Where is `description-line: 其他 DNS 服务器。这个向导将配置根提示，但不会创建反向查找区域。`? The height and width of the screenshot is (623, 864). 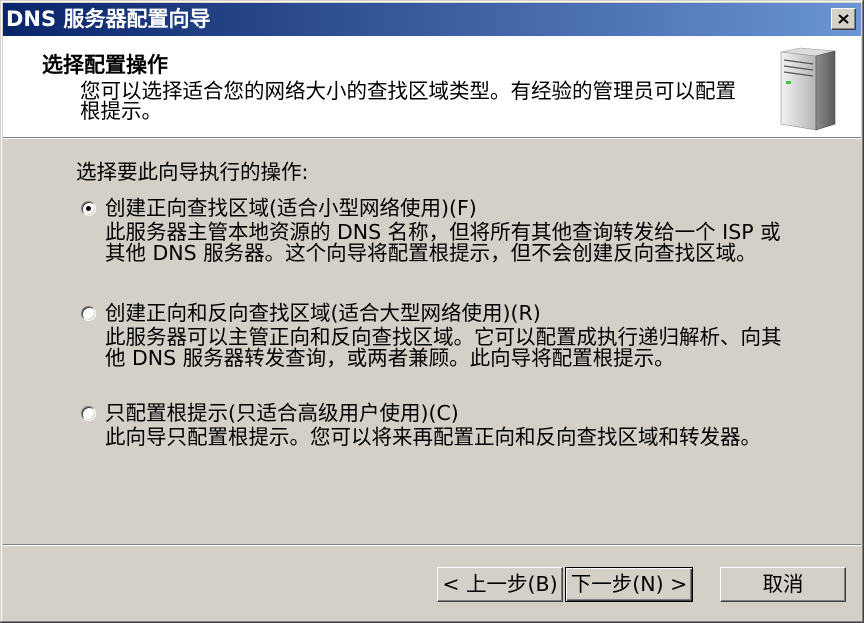 description-line: 其他 DNS 服务器。这个向导将配置根提示，但不会创建反向查找区域。 is located at coordinates (431, 253).